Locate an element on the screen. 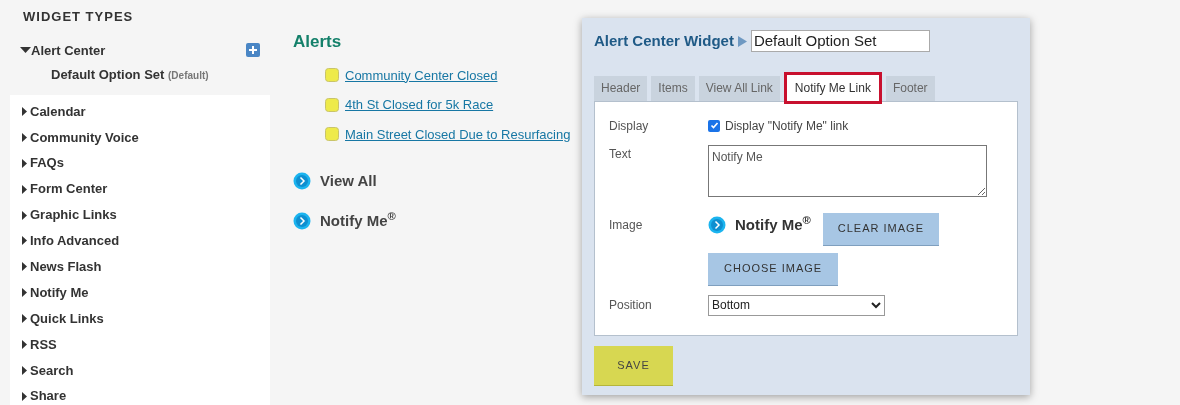 Image resolution: width=1180 pixels, height=405 pixels. sidebar-item: Graphic Links is located at coordinates (146, 215).